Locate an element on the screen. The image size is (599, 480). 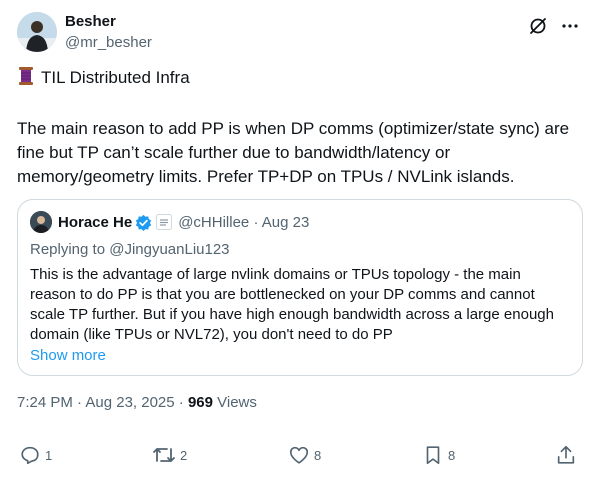
share-icon is located at coordinates (566, 454).